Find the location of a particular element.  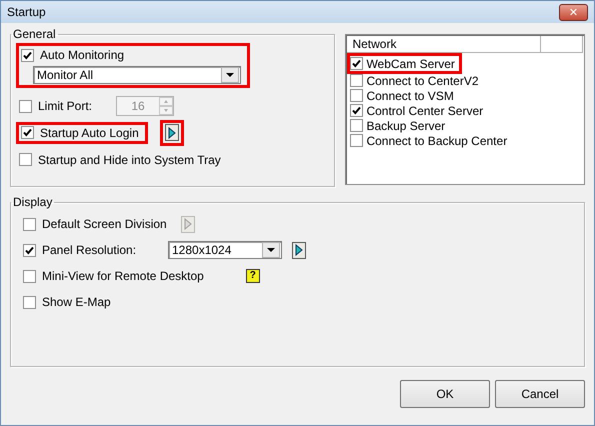

checkbox-label: Limit Port: is located at coordinates (66, 106).